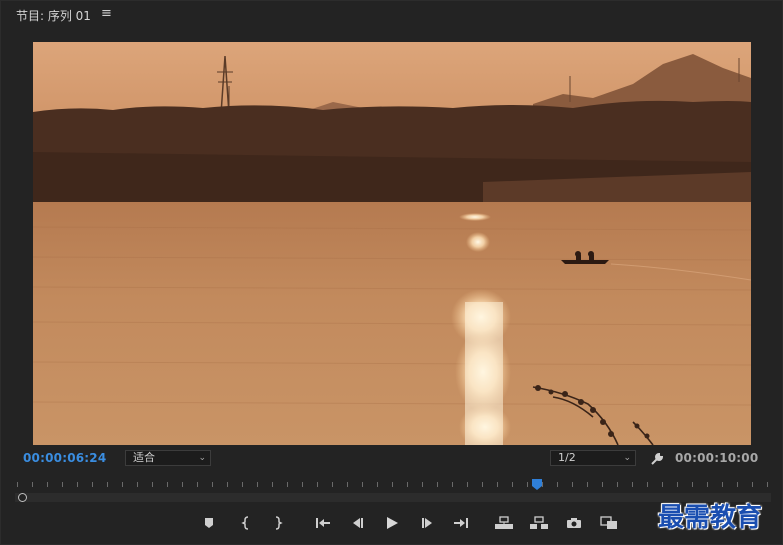 The height and width of the screenshot is (545, 783). Describe the element at coordinates (710, 518) in the screenshot. I see `watermark: 最需教育` at that location.